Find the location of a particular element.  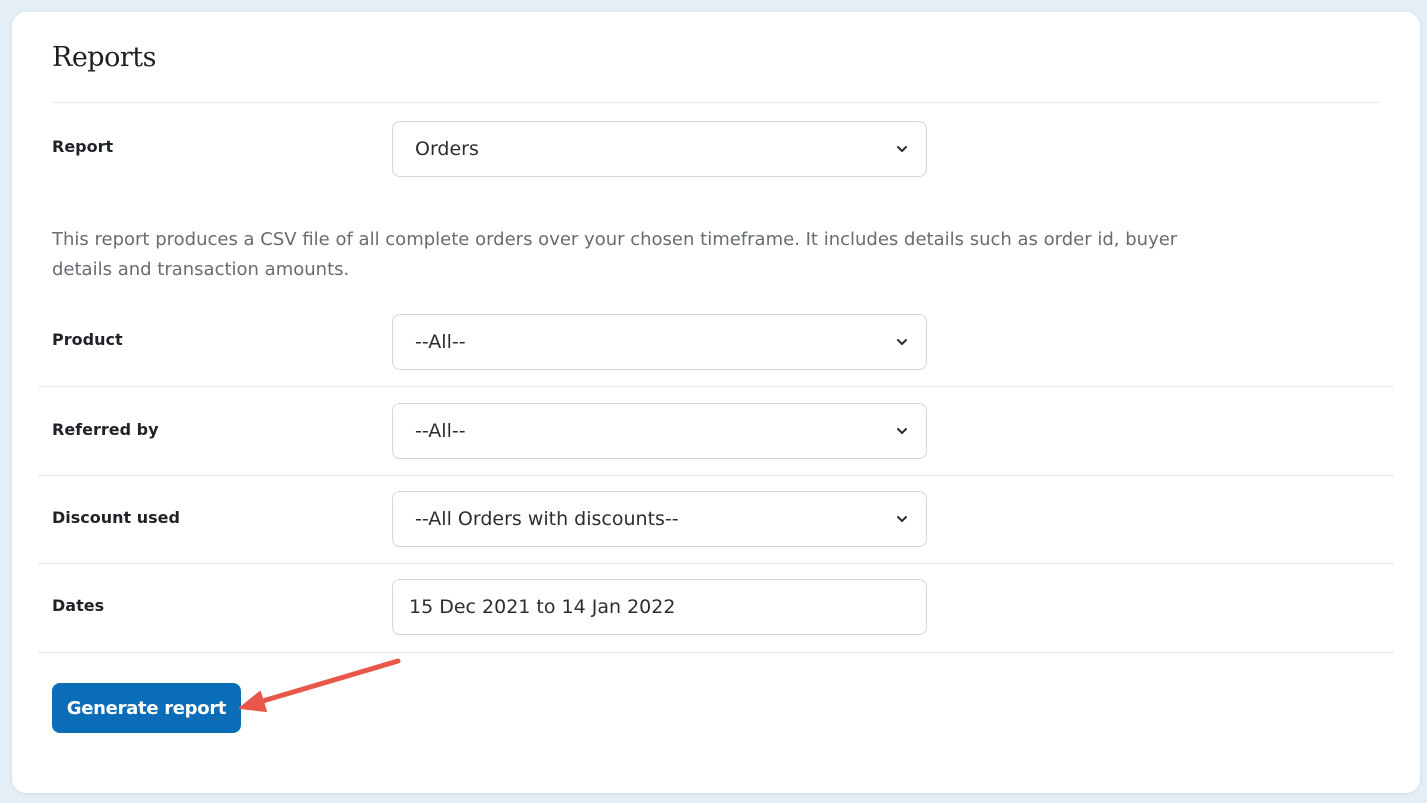

discount-used-label: Discount used is located at coordinates (116, 517).